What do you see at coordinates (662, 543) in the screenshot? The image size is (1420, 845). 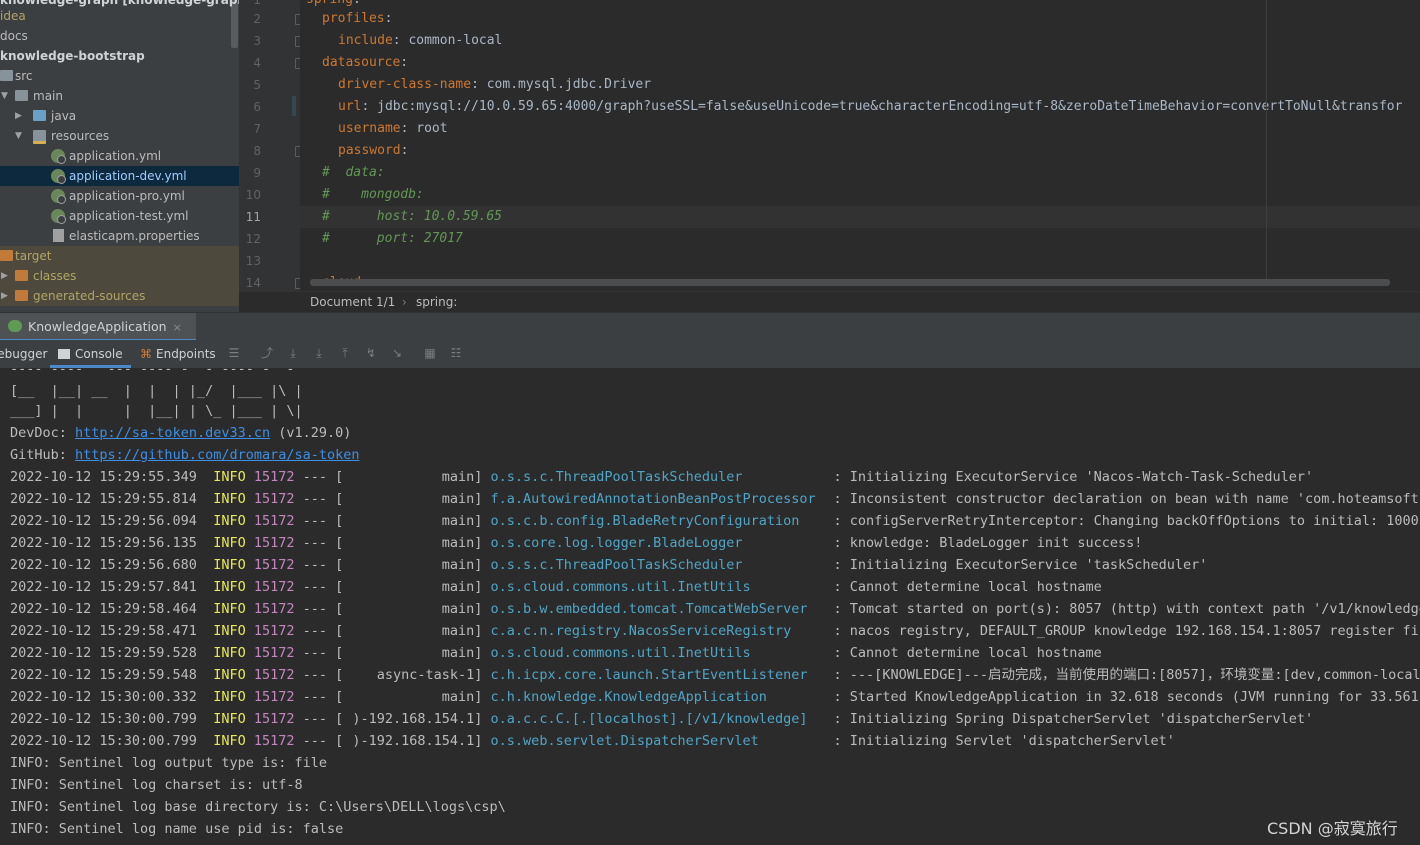 I see `log-logger: o.s.core.log.logger.BladeLogger` at bounding box center [662, 543].